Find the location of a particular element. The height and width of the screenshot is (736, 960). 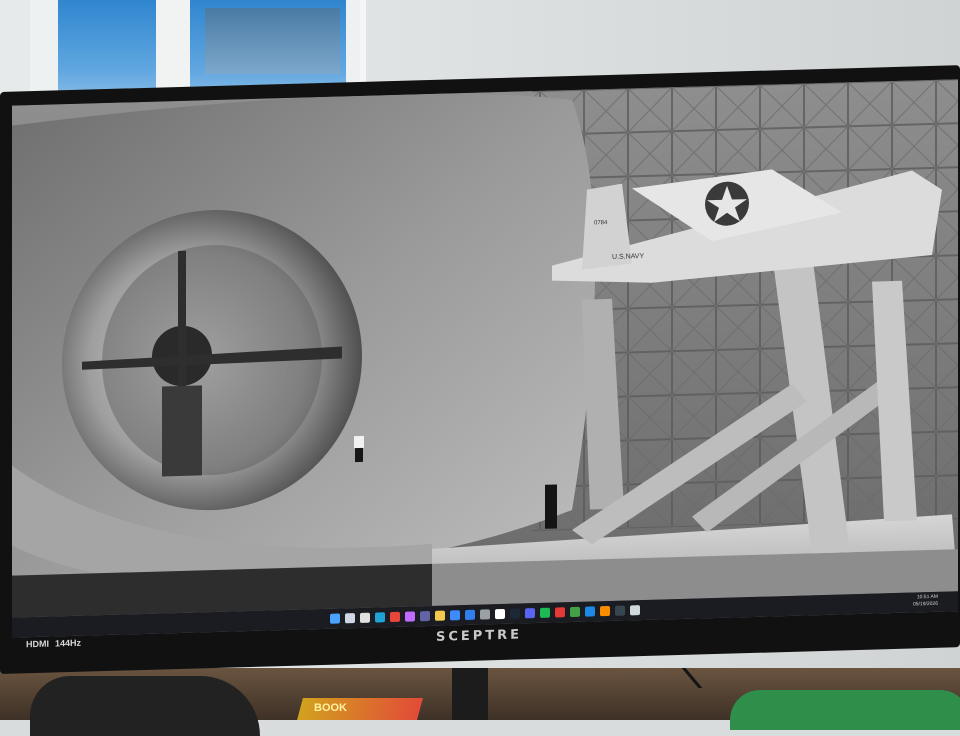

file-explorer-icon is located at coordinates (440, 615).